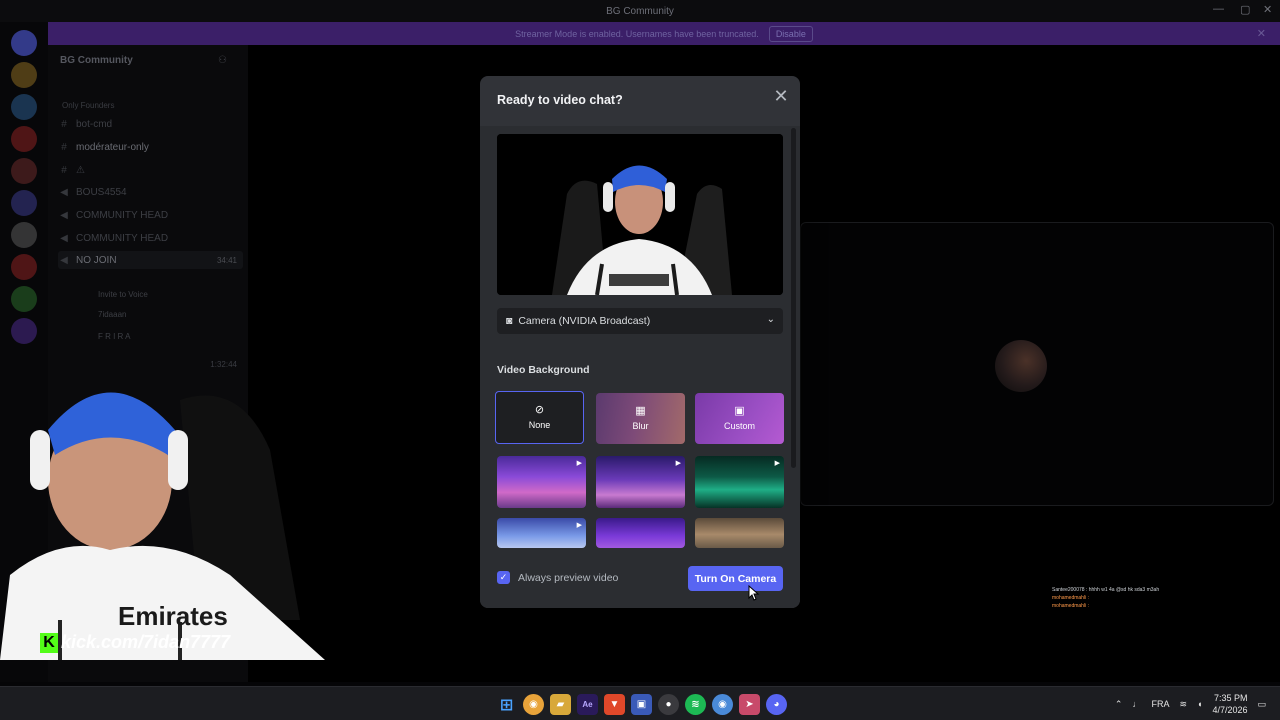 The width and height of the screenshot is (1280, 720). What do you see at coordinates (1136, 704) in the screenshot?
I see `microphone-icon: ♩` at bounding box center [1136, 704].